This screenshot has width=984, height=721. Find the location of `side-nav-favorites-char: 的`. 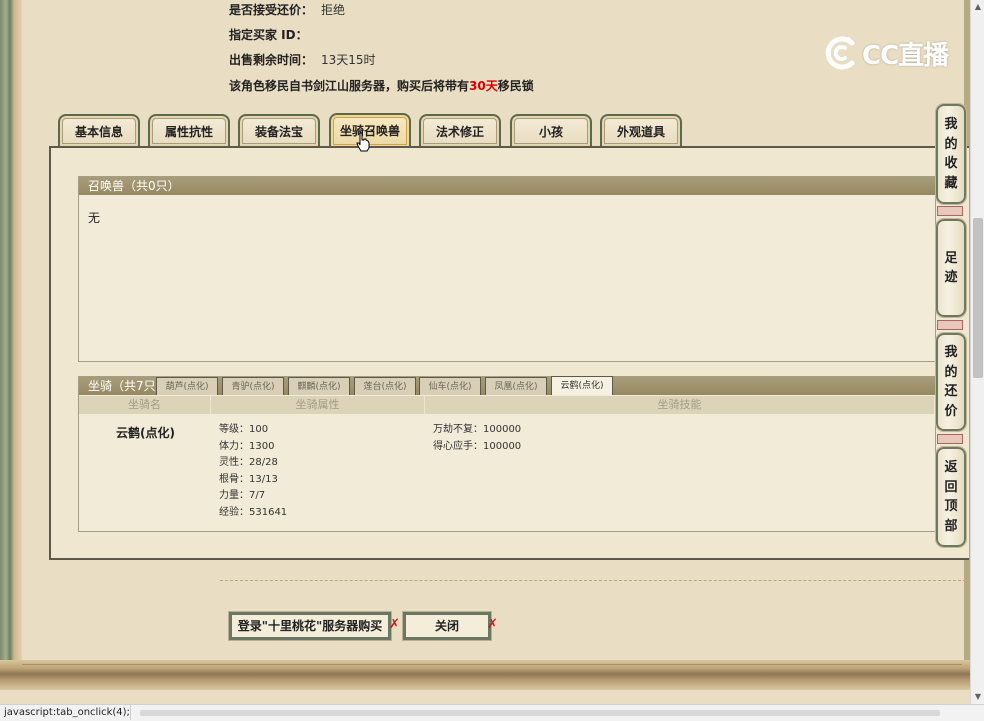

side-nav-favorites-char: 的 is located at coordinates (951, 144).